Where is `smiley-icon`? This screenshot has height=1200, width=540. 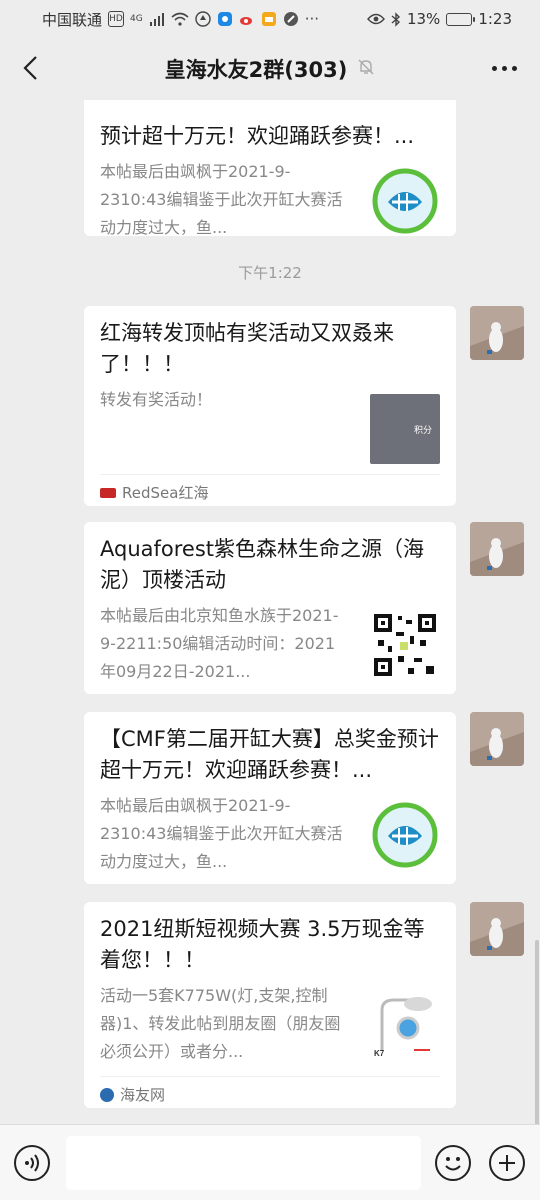 smiley-icon is located at coordinates (453, 1164).